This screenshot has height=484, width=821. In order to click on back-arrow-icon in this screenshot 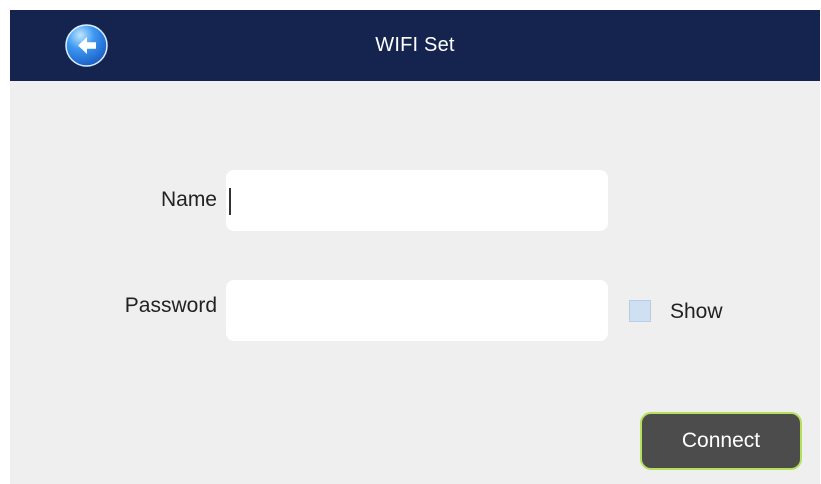, I will do `click(86, 45)`.